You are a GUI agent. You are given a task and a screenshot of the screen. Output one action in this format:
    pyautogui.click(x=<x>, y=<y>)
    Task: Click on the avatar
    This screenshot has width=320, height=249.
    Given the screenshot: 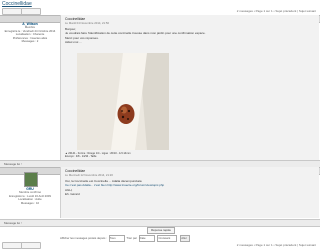 What is the action you would take?
    pyautogui.click(x=31, y=179)
    